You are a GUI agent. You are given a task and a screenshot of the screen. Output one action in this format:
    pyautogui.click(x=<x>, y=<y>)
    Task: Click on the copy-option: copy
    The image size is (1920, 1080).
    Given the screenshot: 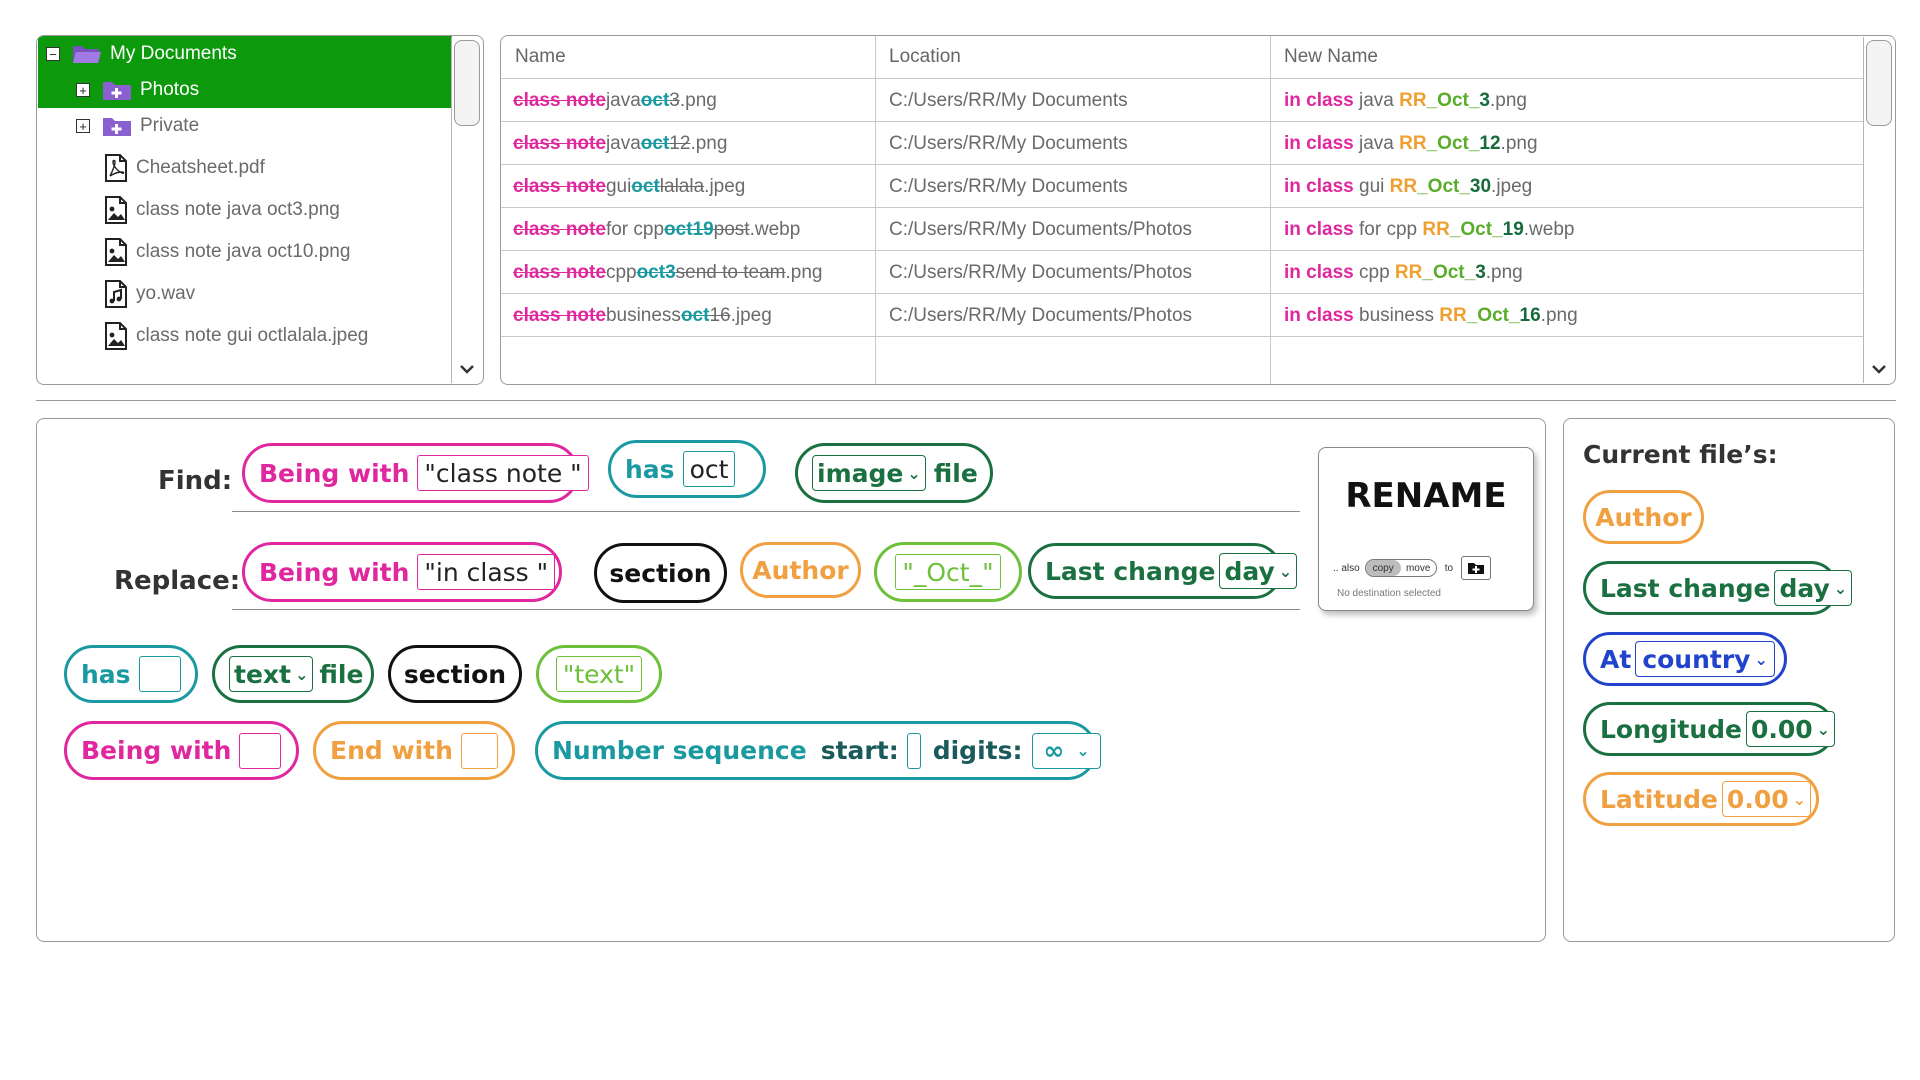 What is the action you would take?
    pyautogui.click(x=1383, y=568)
    